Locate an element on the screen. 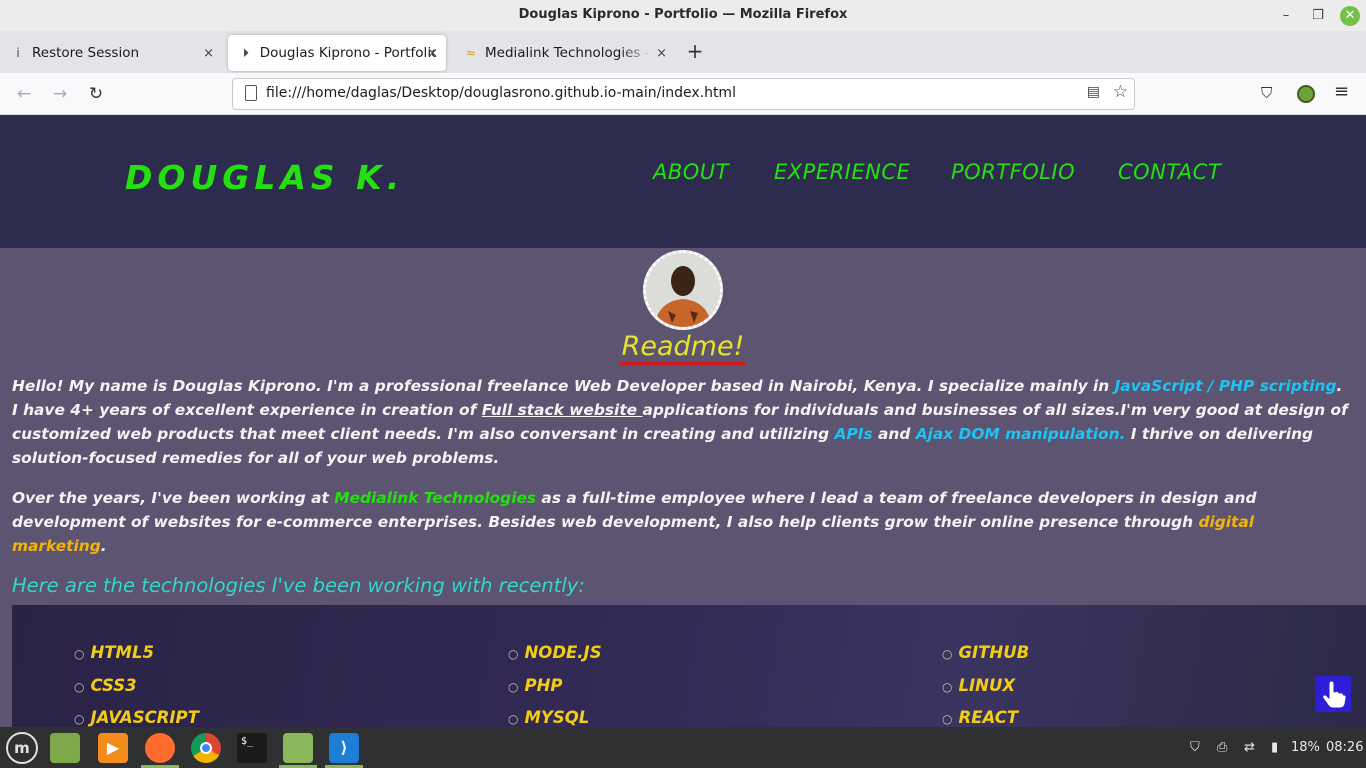  info-icon: i is located at coordinates (18, 53).